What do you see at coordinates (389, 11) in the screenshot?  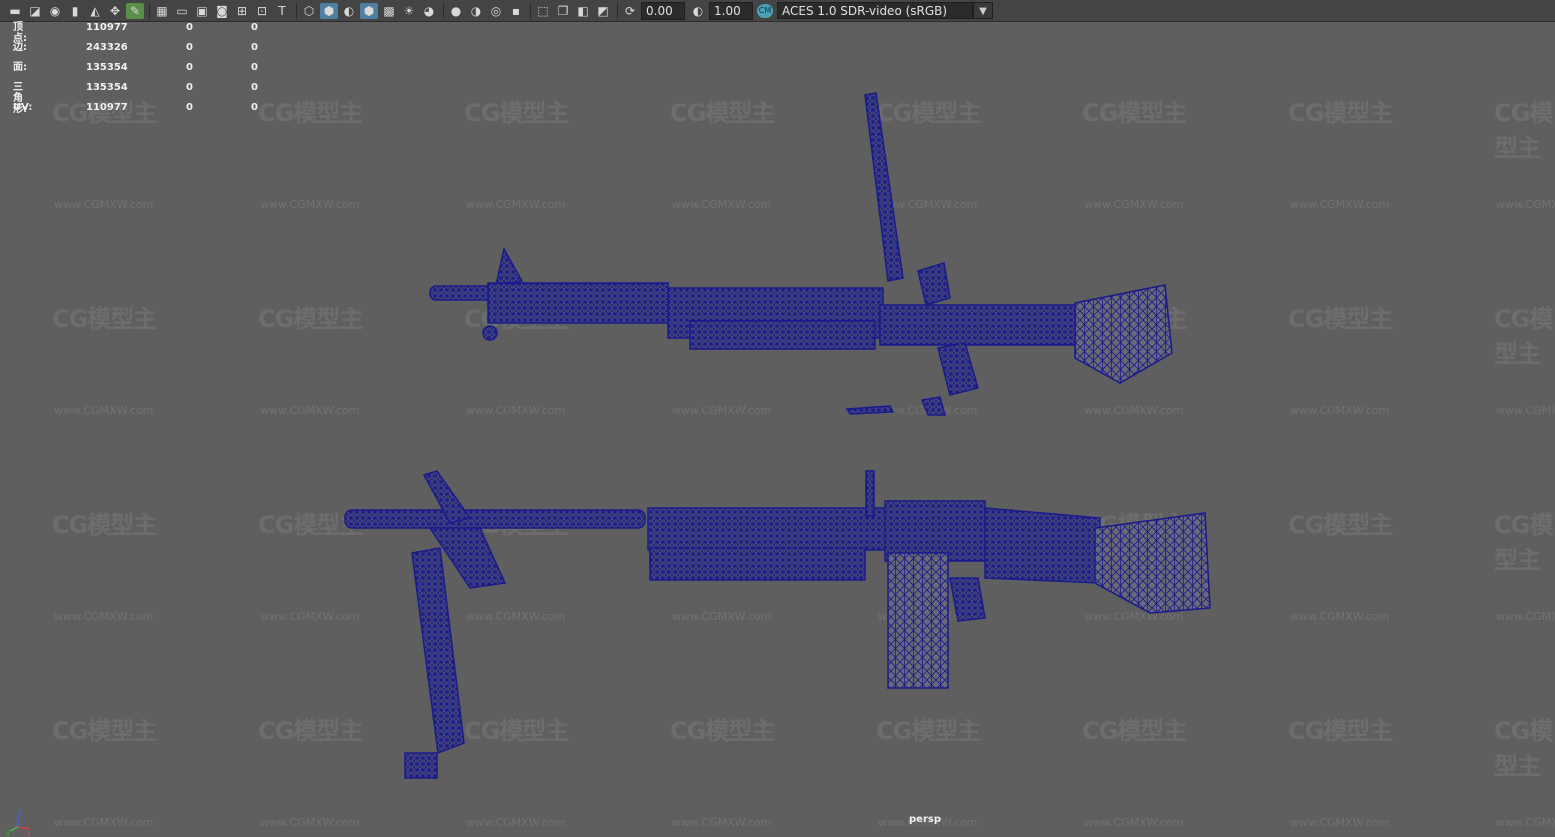 I see `textured-icon: ▩` at bounding box center [389, 11].